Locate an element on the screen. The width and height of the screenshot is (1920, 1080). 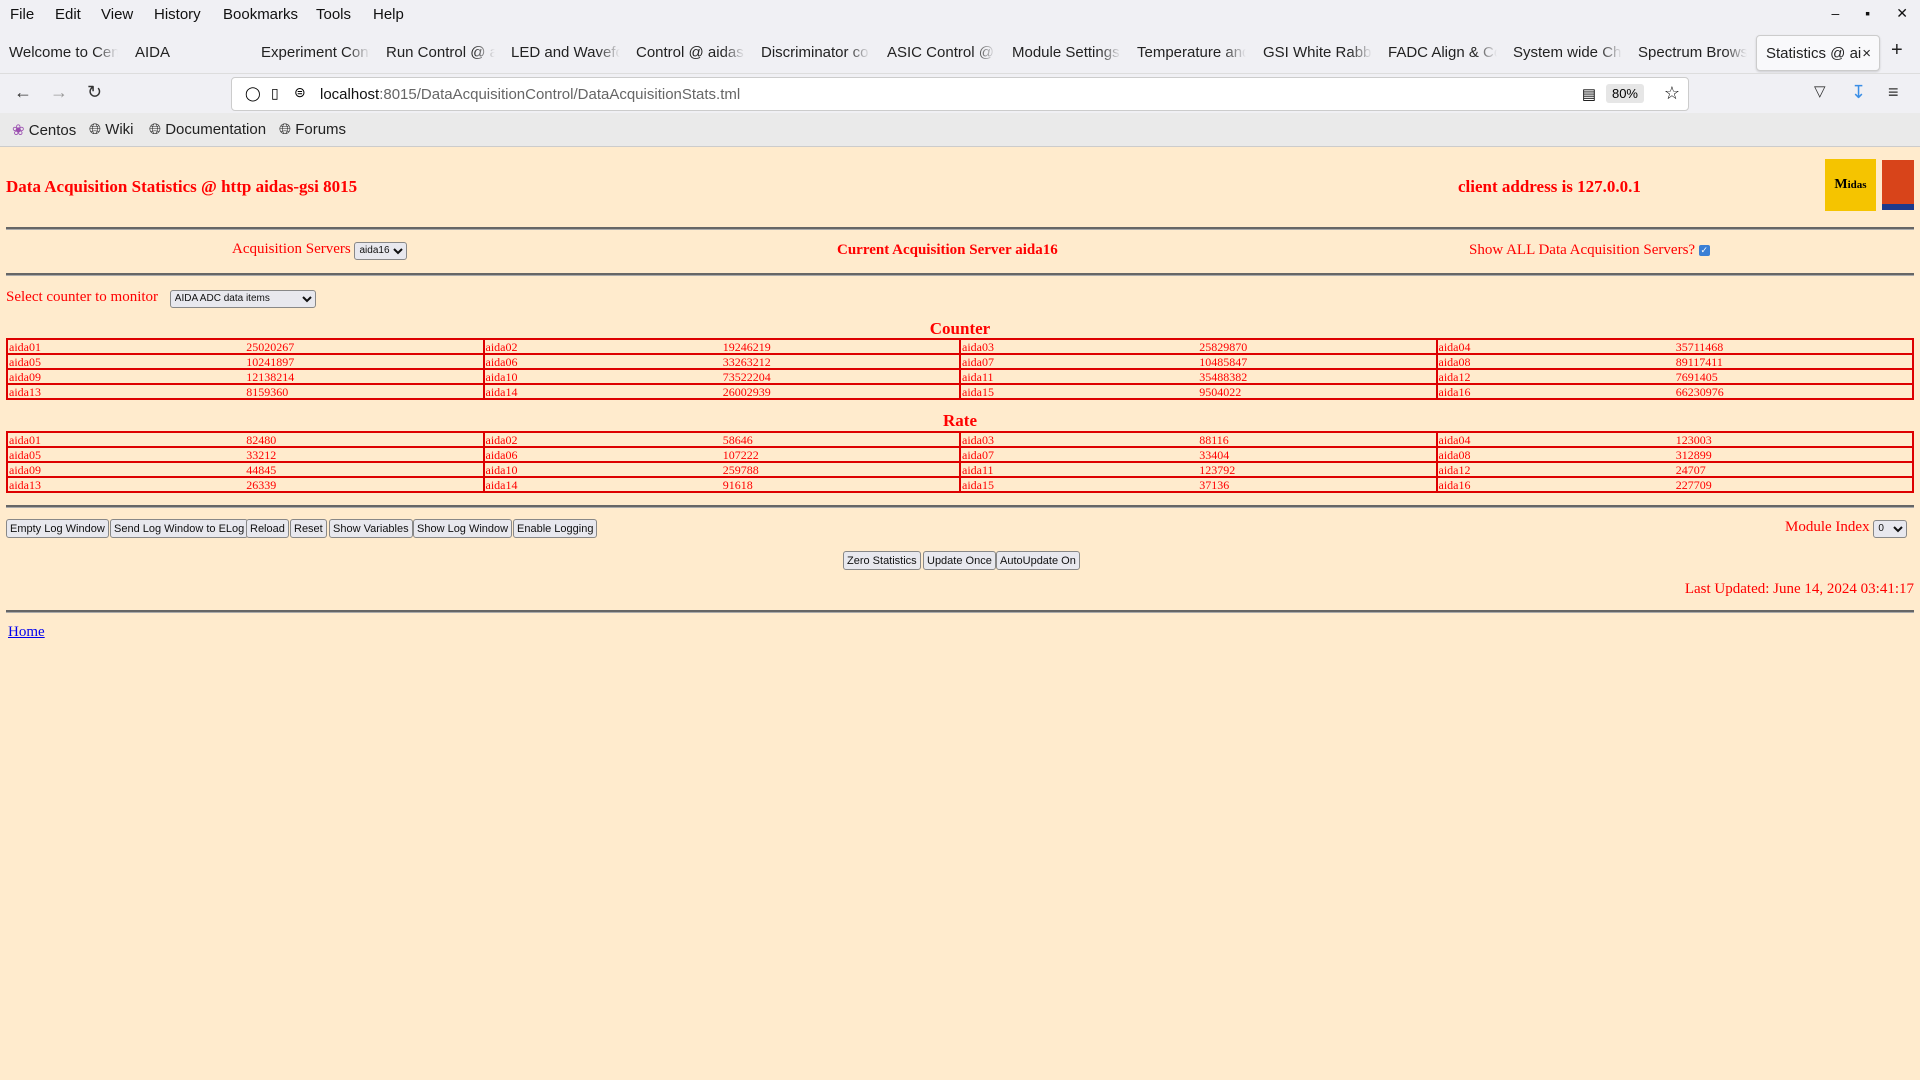
enable-logging-button: Enable Logging is located at coordinates (555, 528).